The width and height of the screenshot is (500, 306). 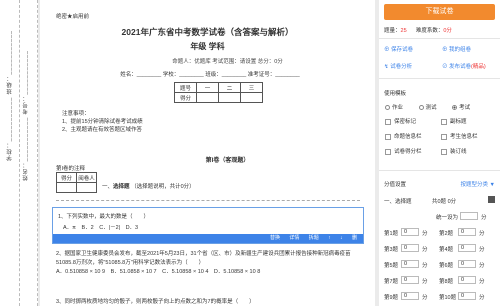 What do you see at coordinates (400, 121) in the screenshot?
I see `check-secret: 保密标记` at bounding box center [400, 121].